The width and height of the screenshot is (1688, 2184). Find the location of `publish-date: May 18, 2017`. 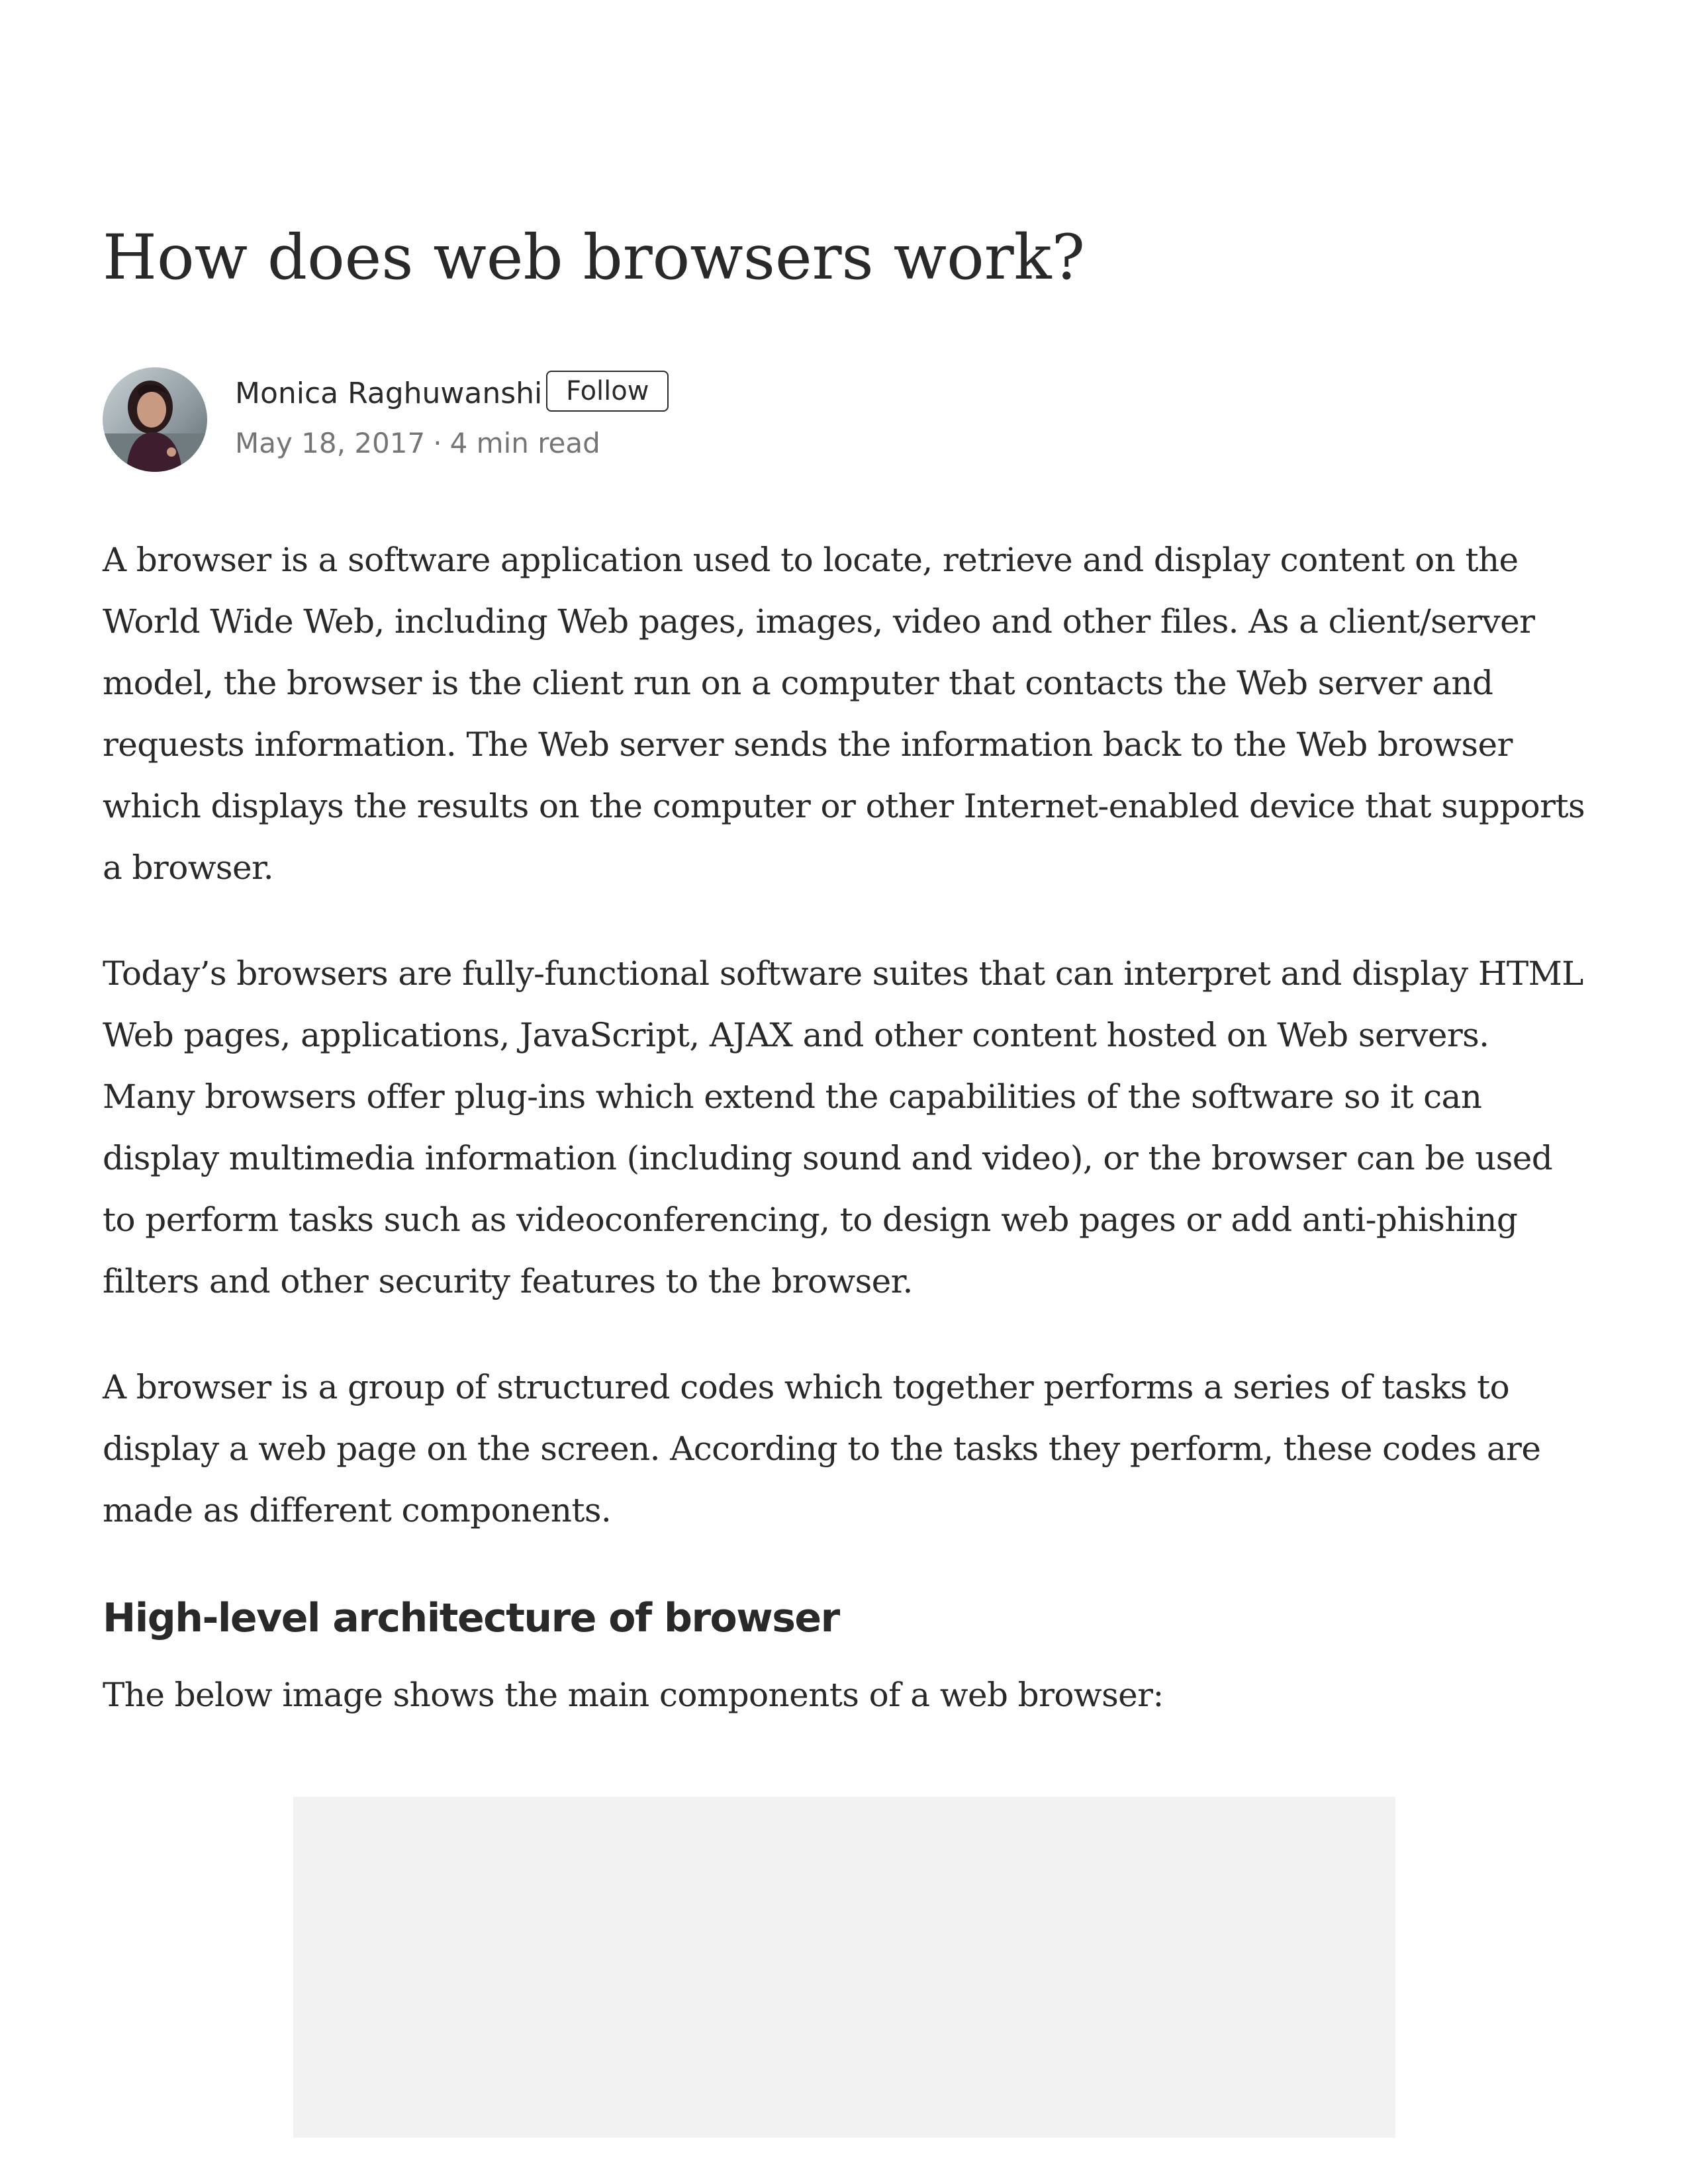

publish-date: May 18, 2017 is located at coordinates (330, 443).